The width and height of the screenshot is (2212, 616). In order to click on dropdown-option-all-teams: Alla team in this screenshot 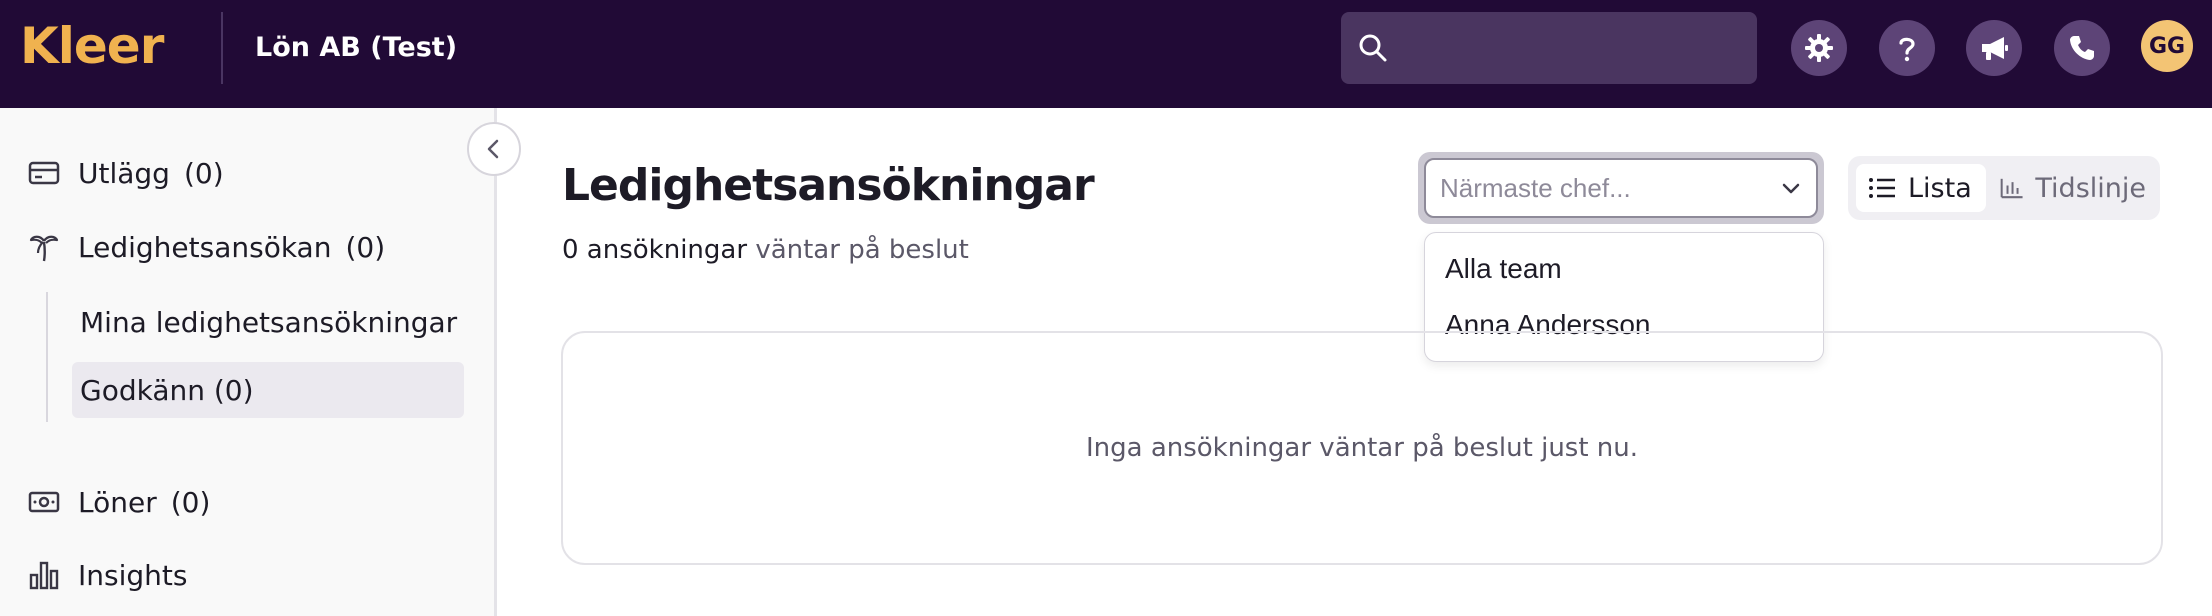, I will do `click(1503, 269)`.